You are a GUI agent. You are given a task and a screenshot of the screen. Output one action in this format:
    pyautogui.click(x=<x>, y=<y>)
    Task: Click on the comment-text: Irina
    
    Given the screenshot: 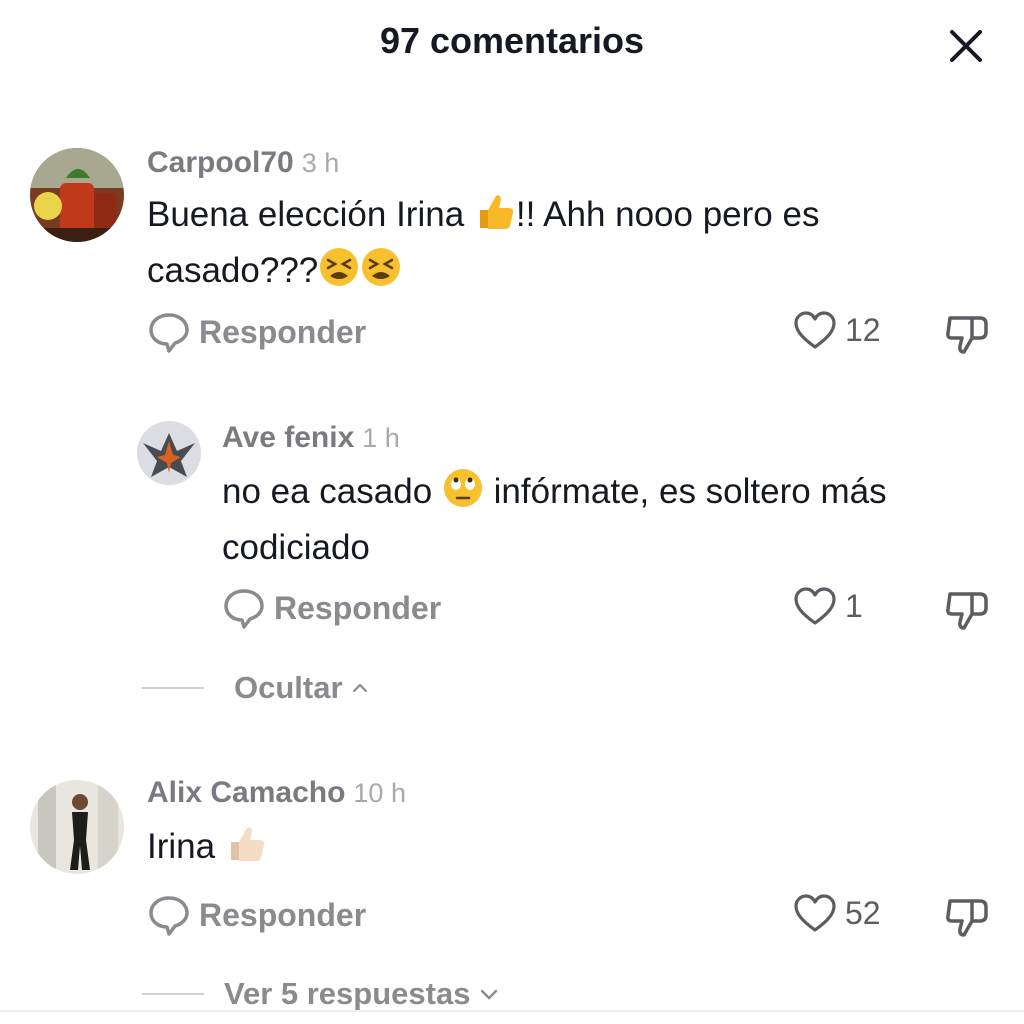 What is the action you would take?
    pyautogui.click(x=567, y=850)
    